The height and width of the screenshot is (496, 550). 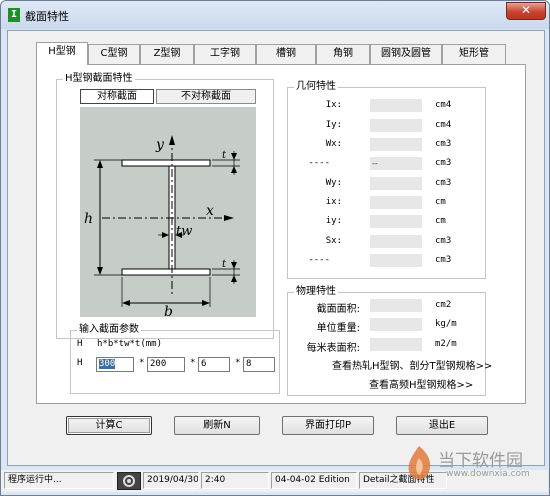 What do you see at coordinates (396, 305) in the screenshot?
I see `area-value` at bounding box center [396, 305].